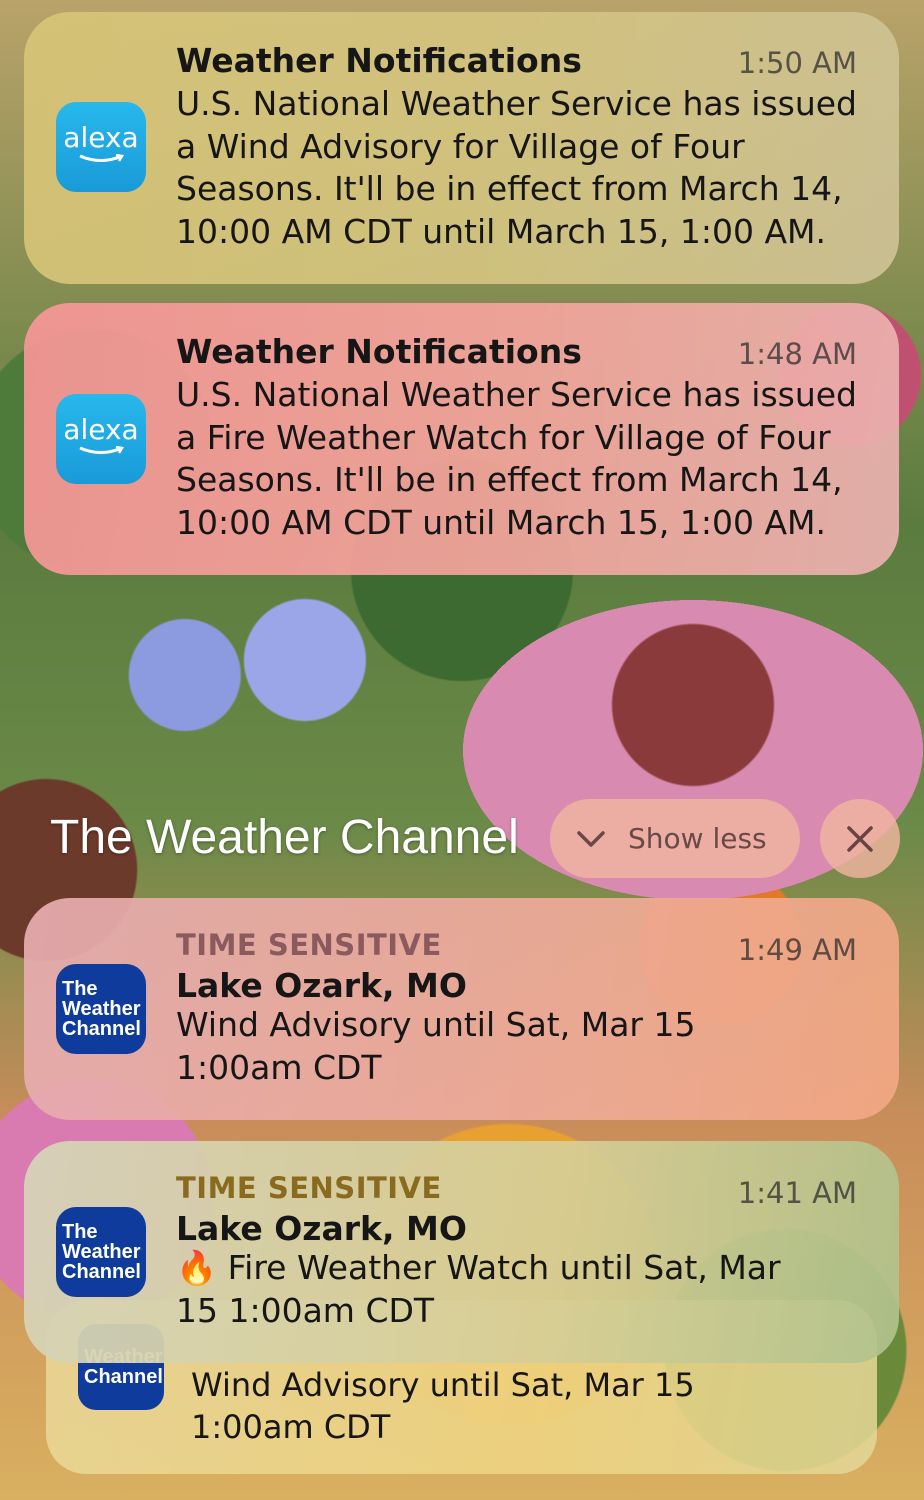 The image size is (924, 1500). I want to click on notification-time: 1:48 AM, so click(797, 354).